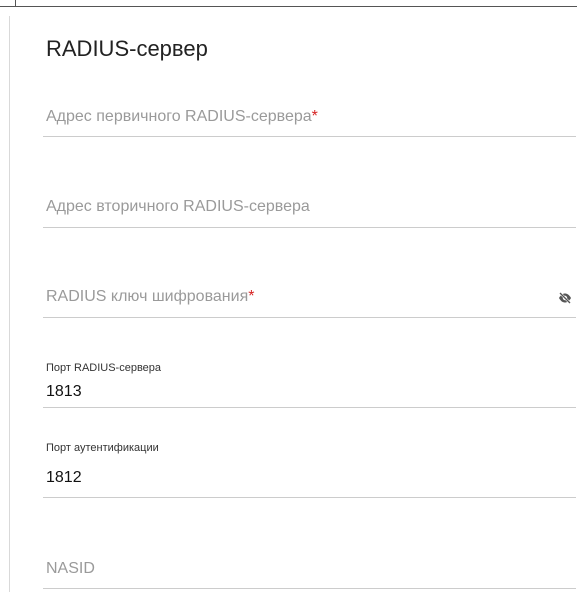  I want to click on top-panel-edge, so click(288, 3).